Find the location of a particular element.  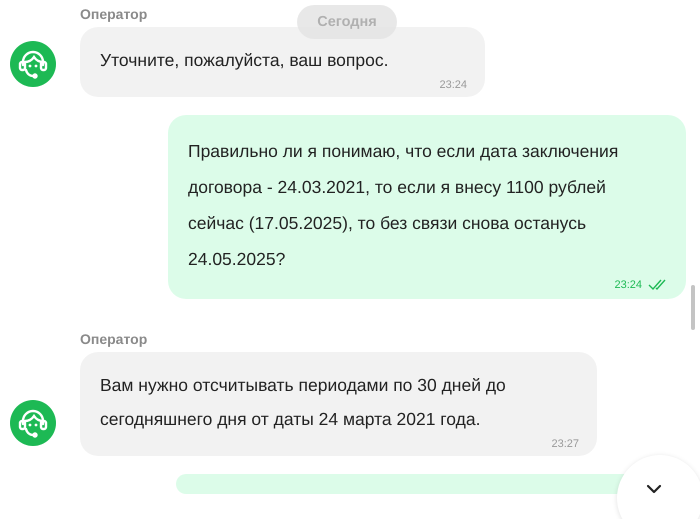

date-chip: Сегодня is located at coordinates (347, 22).